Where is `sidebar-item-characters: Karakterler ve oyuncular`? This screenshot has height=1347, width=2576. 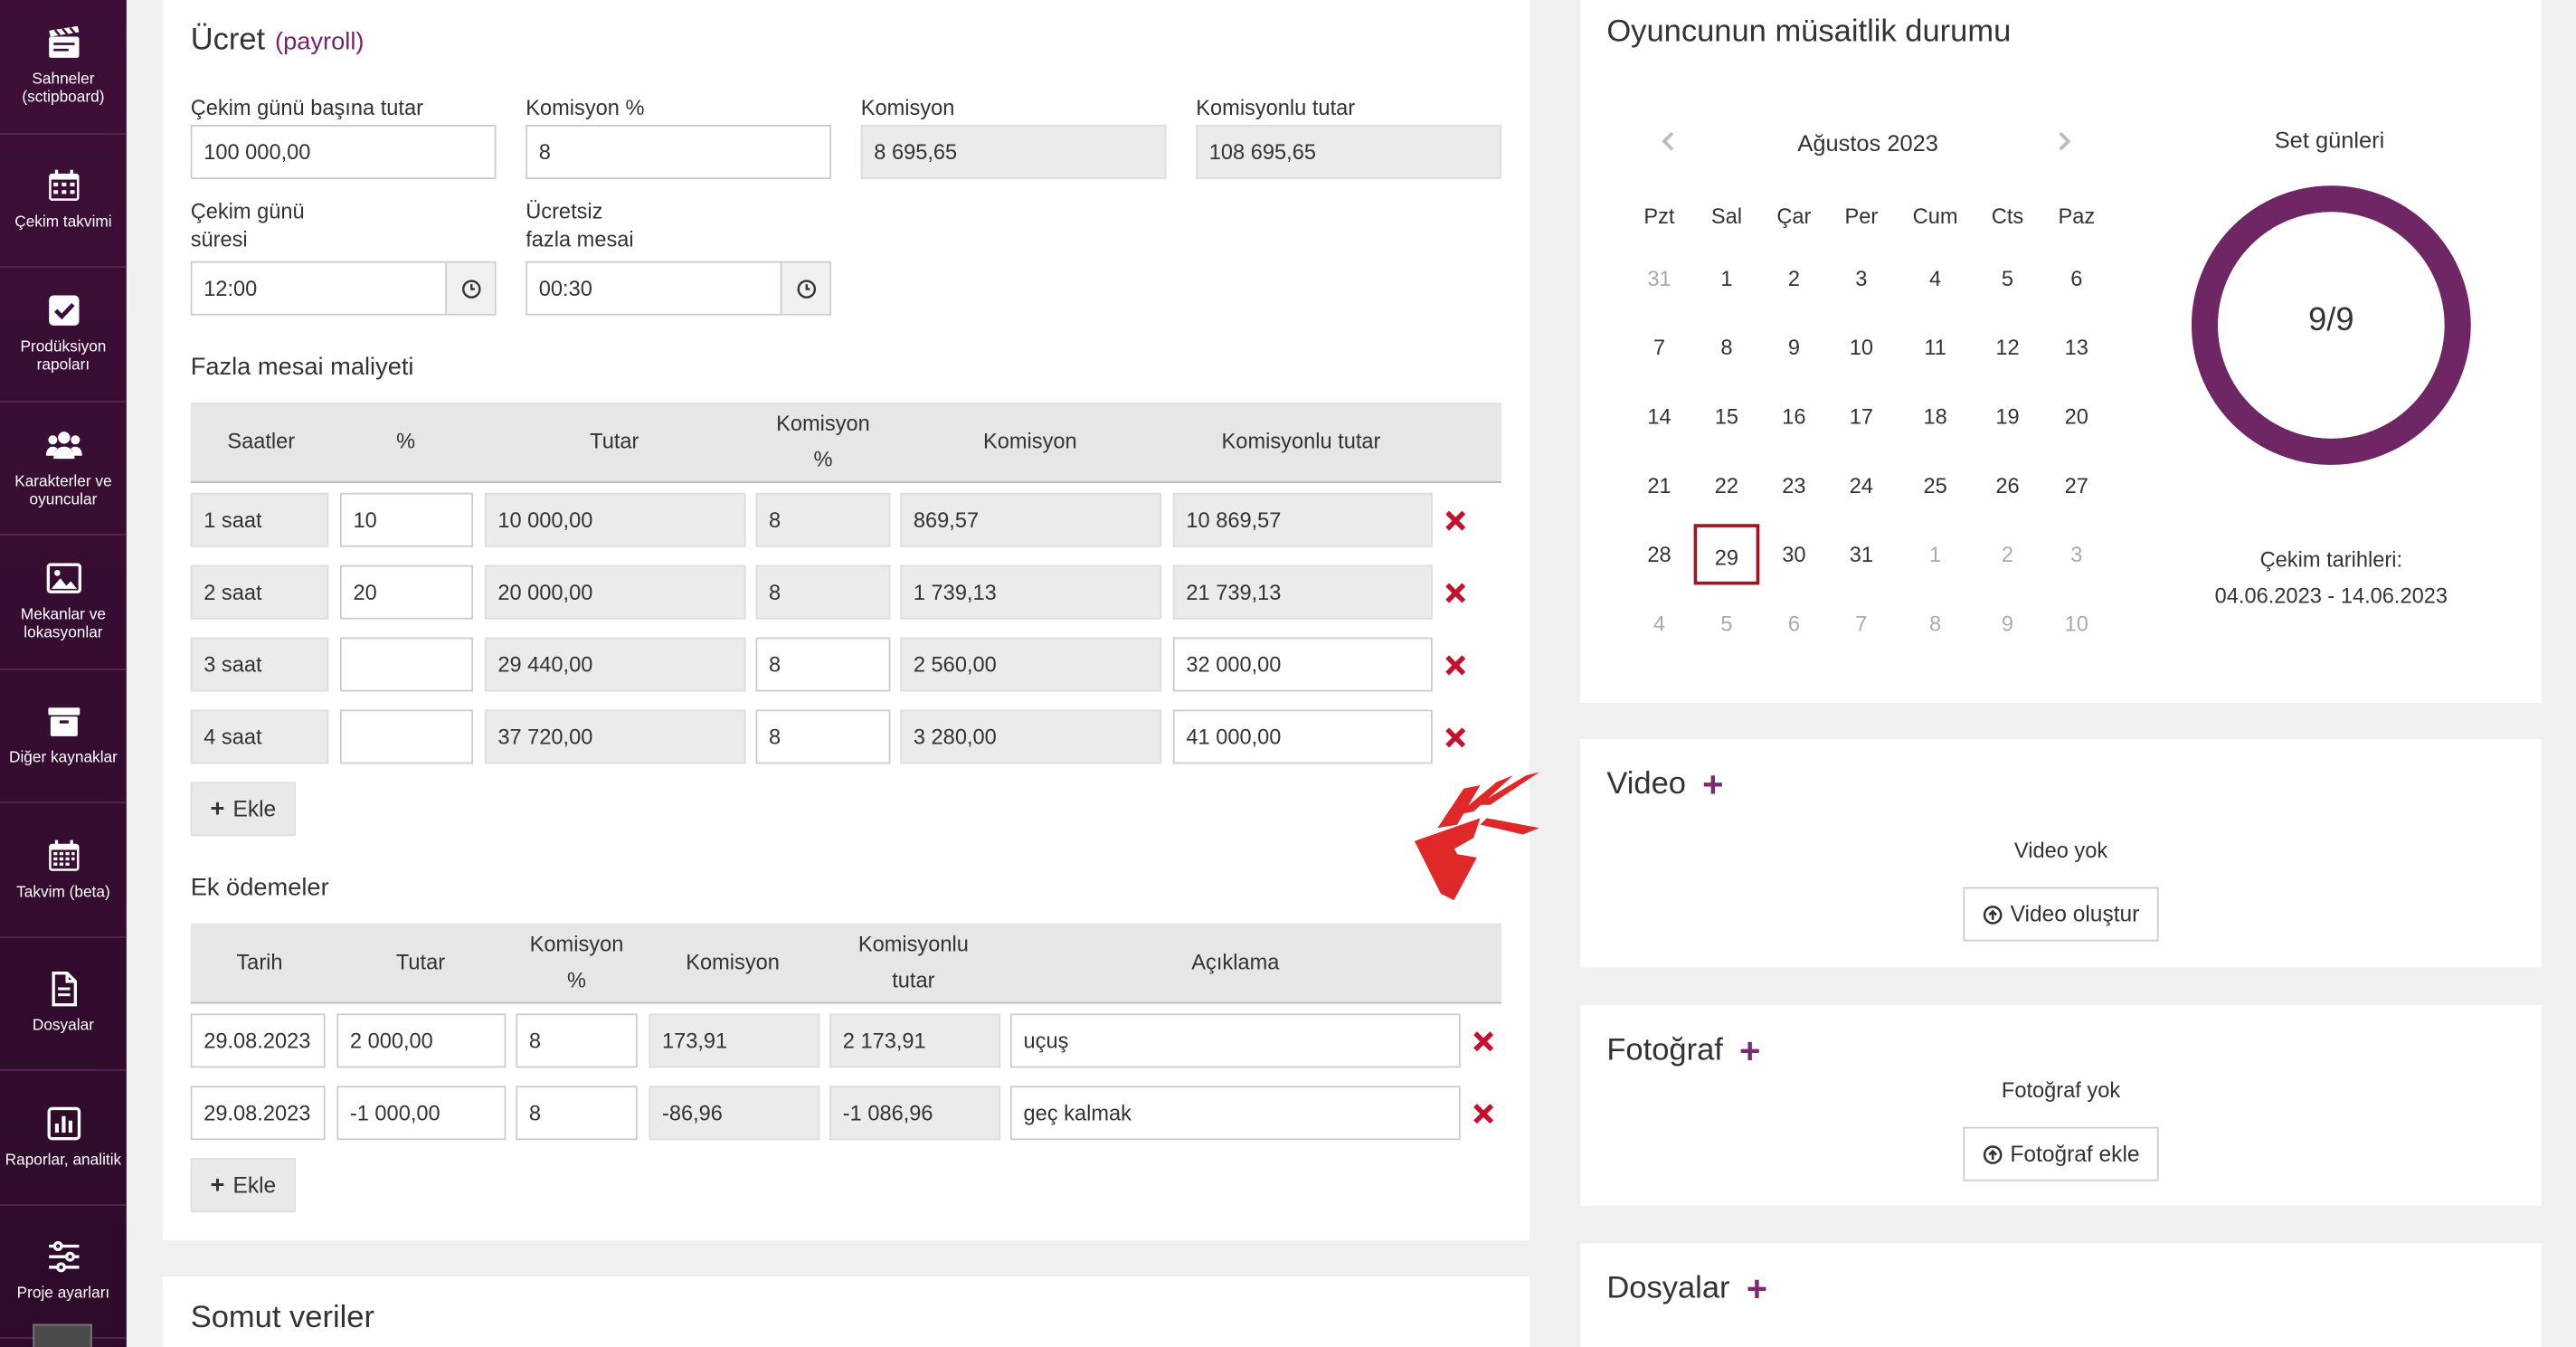 sidebar-item-characters: Karakterler ve oyuncular is located at coordinates (64, 469).